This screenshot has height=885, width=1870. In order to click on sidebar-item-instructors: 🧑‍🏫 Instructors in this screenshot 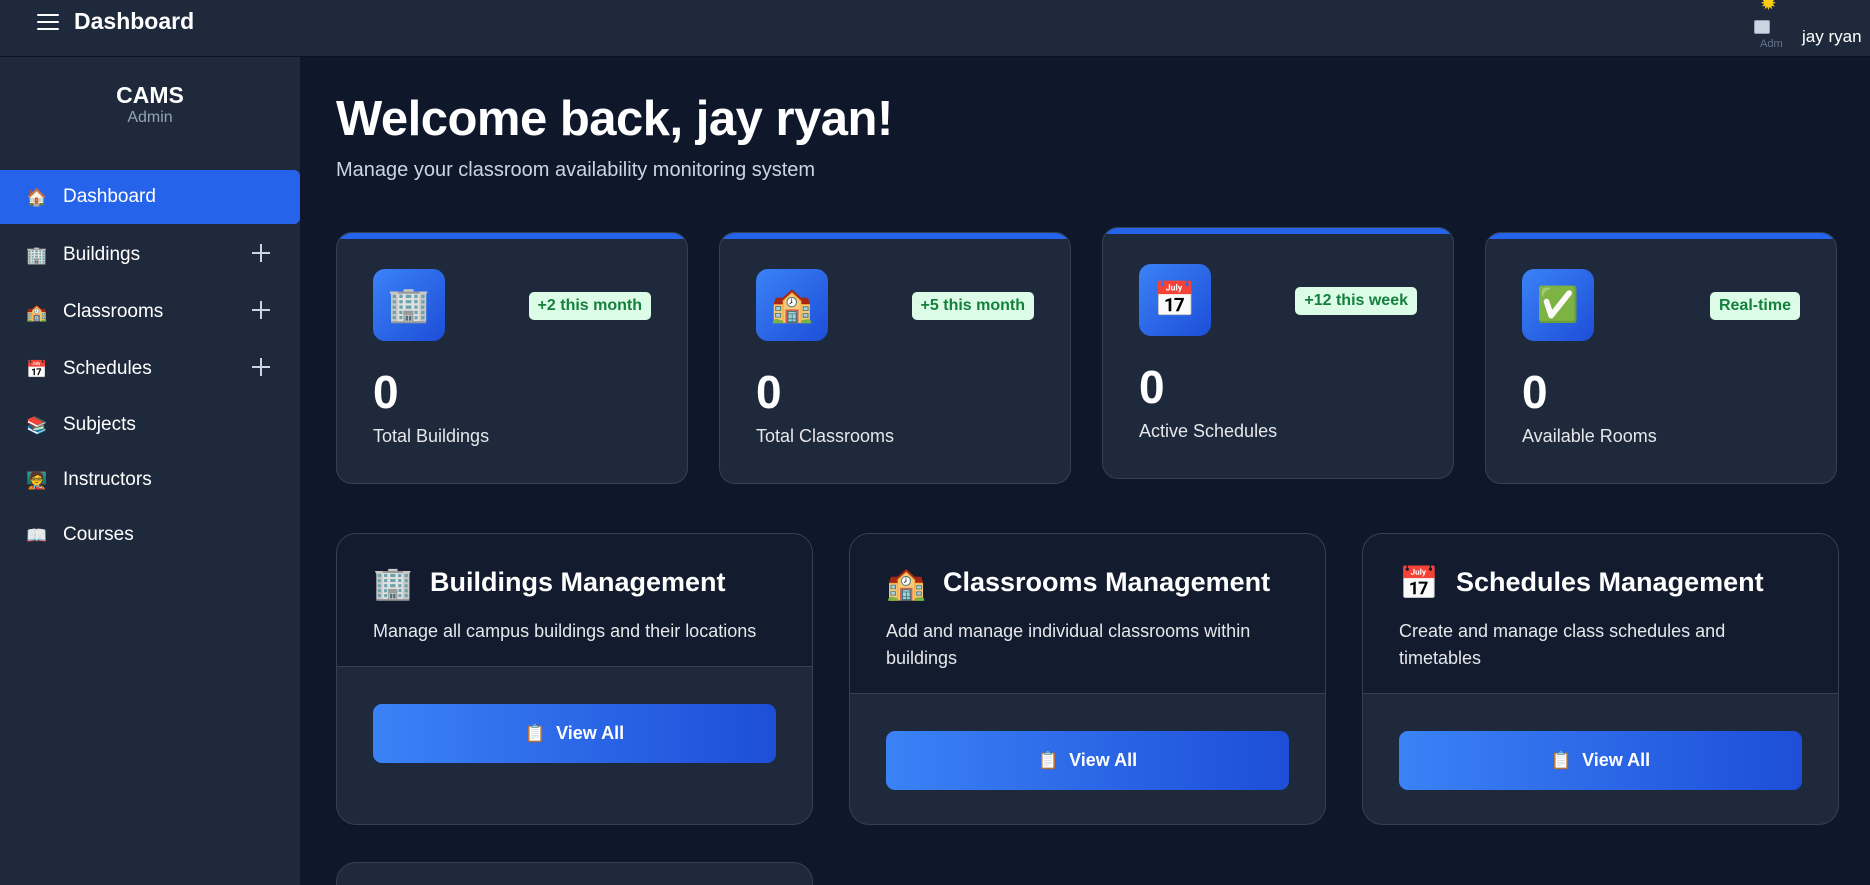, I will do `click(150, 480)`.